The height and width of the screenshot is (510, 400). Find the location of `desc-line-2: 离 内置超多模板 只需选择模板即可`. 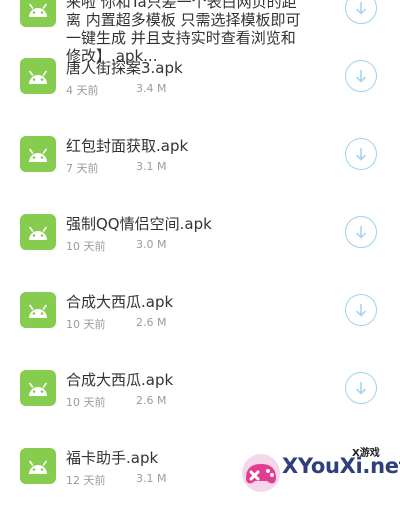

desc-line-2: 离 内置超多模板 只需选择模板即可 is located at coordinates (183, 20).